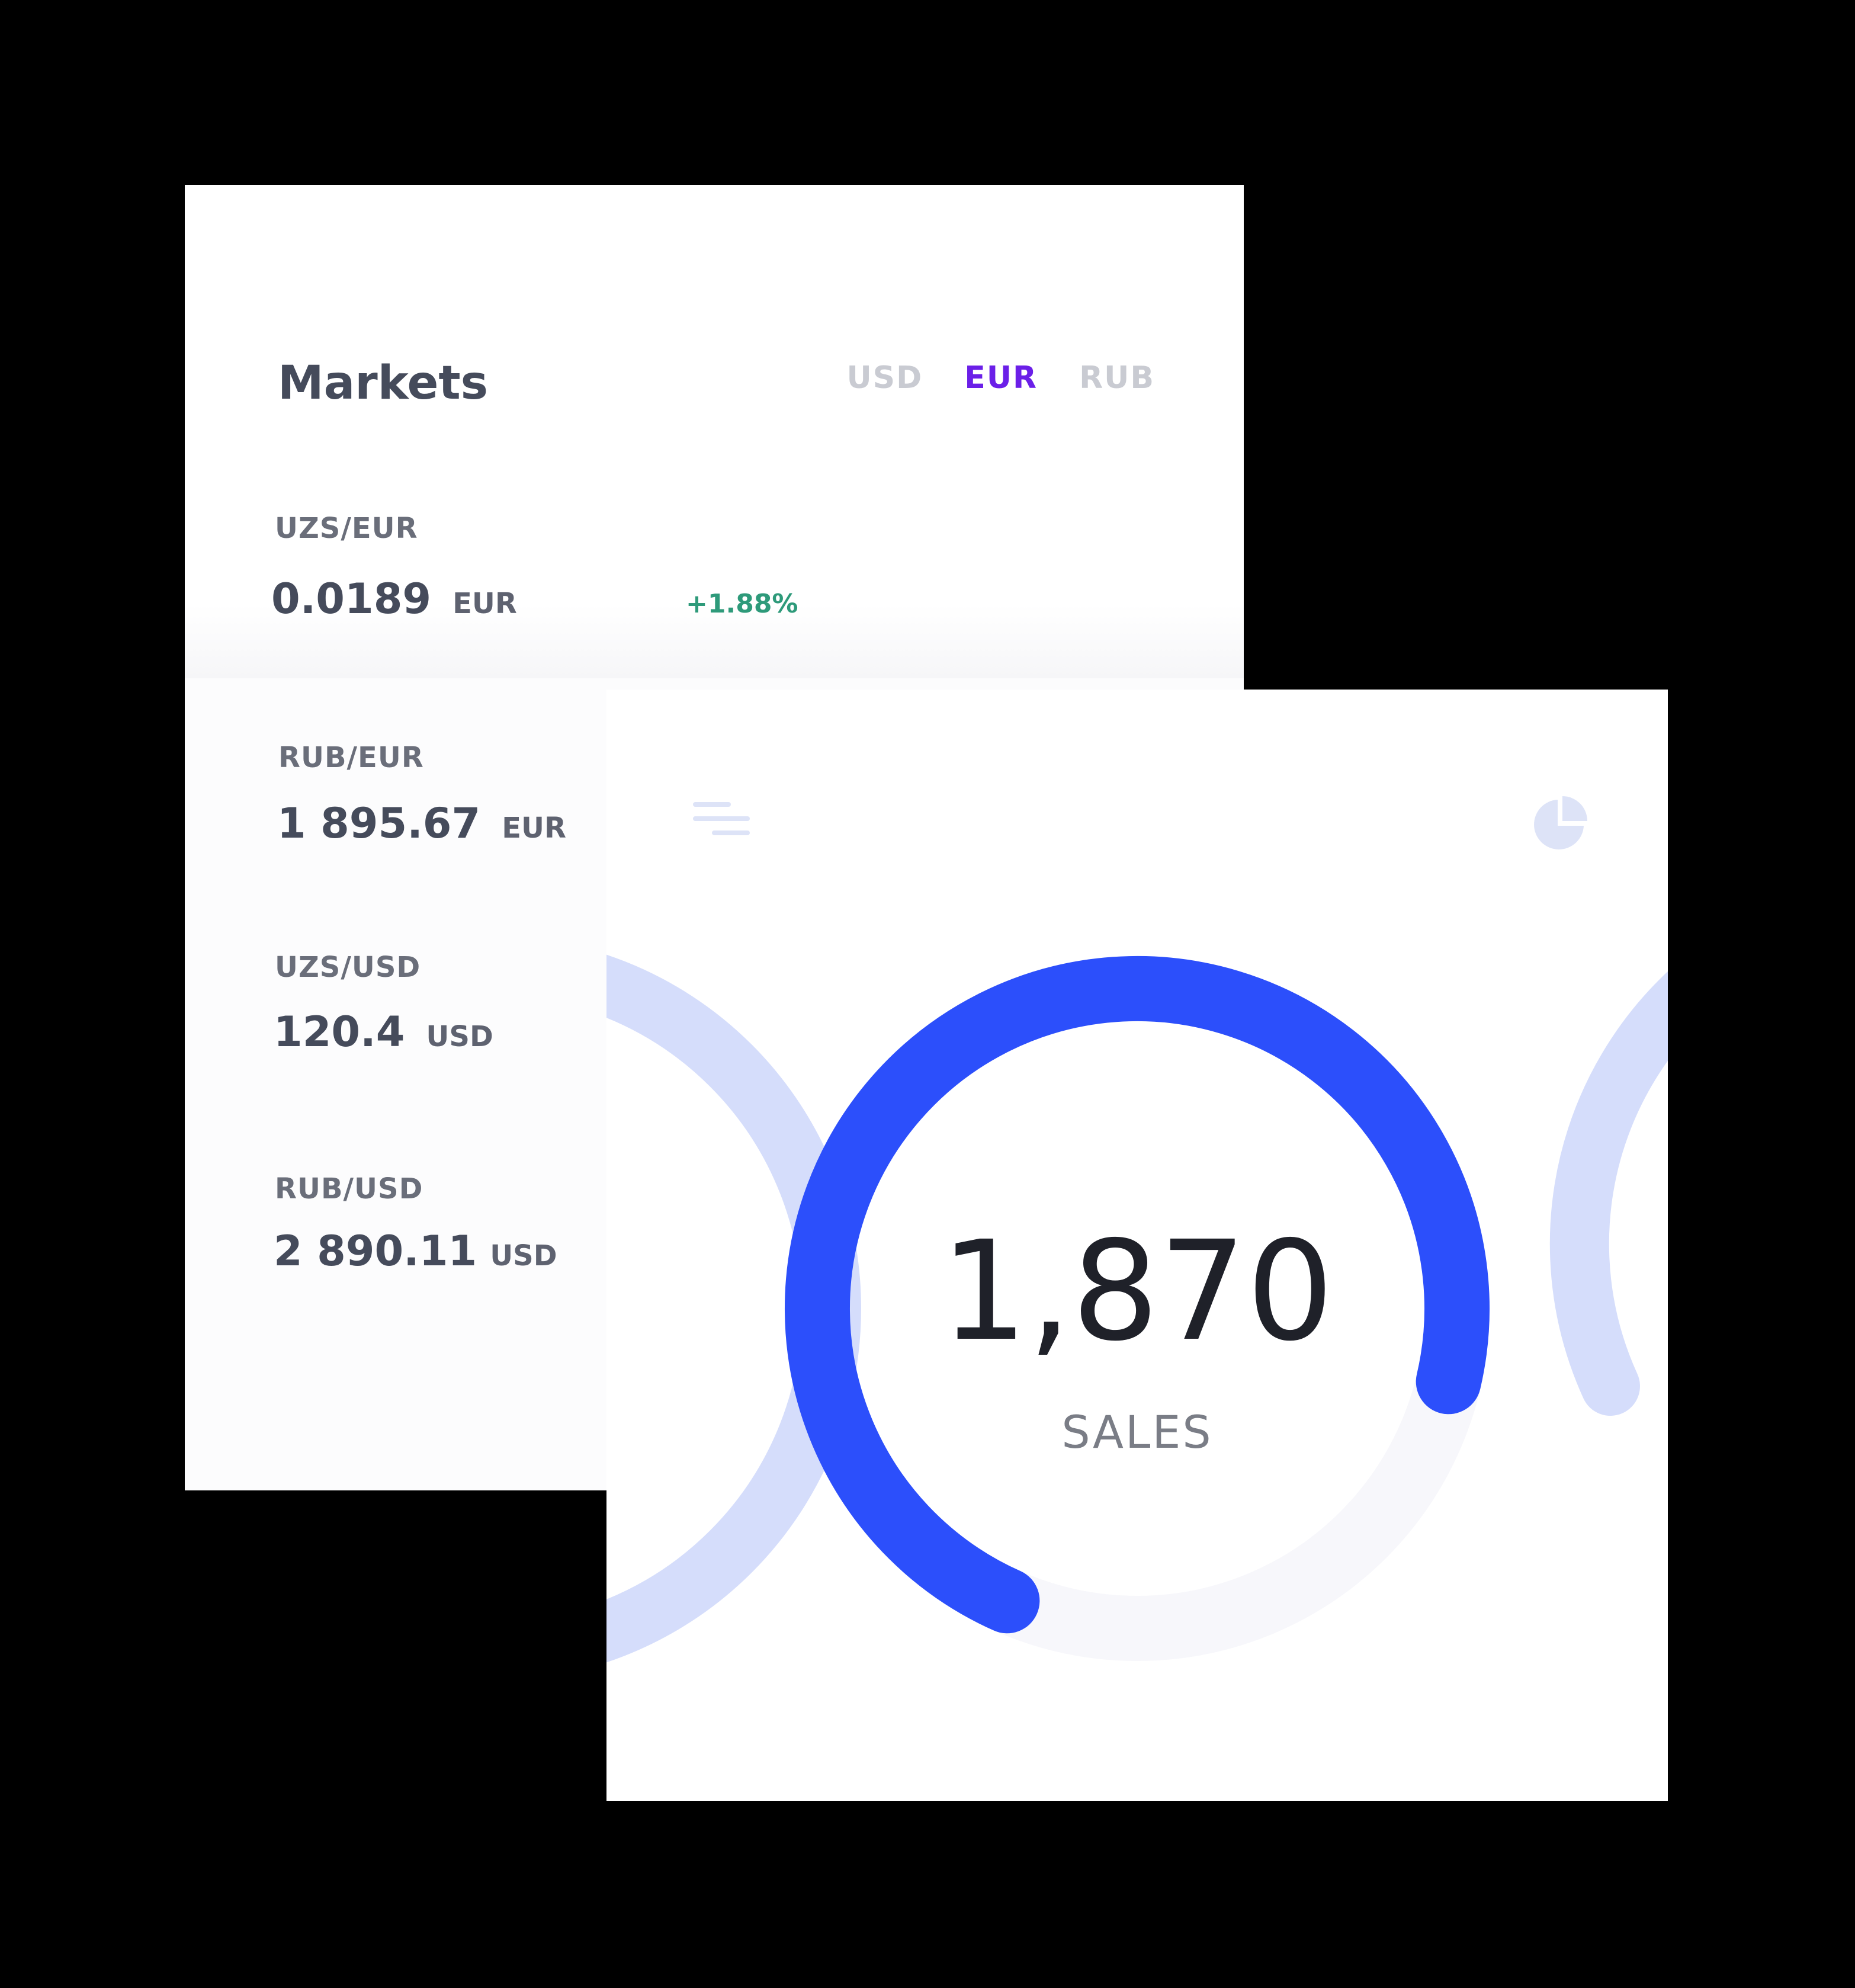 The height and width of the screenshot is (1988, 1855). I want to click on pair-label: RUB/EUR, so click(351, 757).